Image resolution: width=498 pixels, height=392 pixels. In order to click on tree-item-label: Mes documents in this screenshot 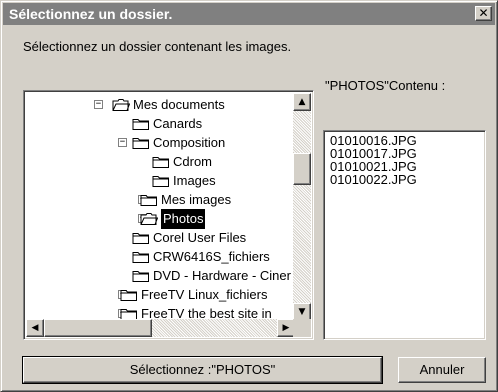, I will do `click(179, 104)`.